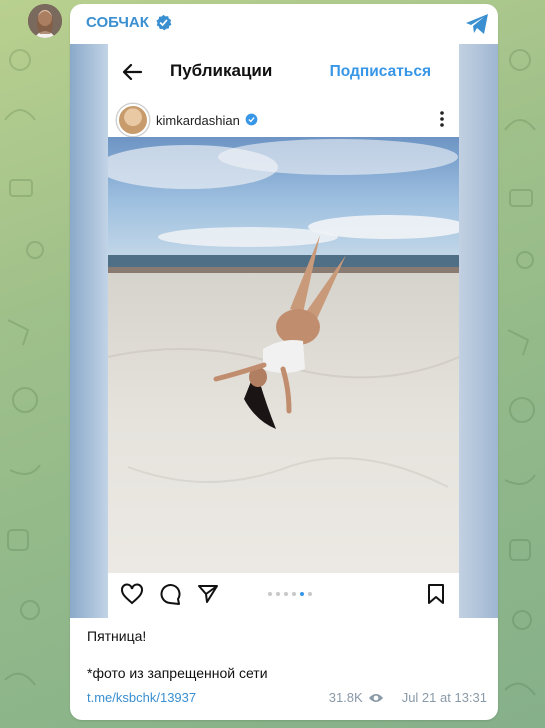  I want to click on verified-icon, so click(164, 22).